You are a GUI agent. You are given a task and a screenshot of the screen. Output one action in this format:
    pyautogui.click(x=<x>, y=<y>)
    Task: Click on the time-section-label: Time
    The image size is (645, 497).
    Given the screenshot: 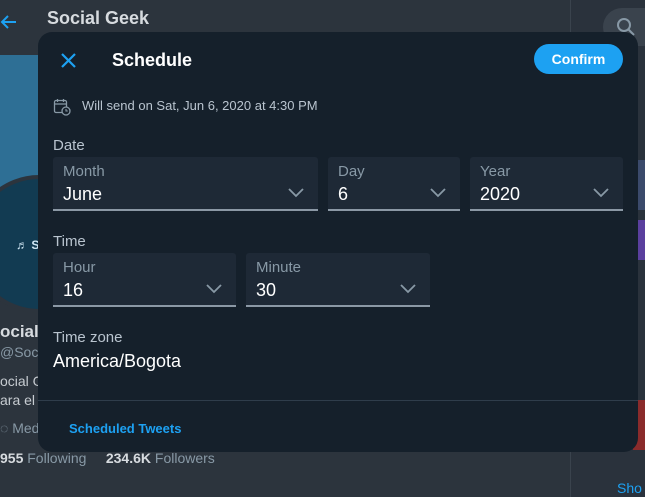 What is the action you would take?
    pyautogui.click(x=69, y=241)
    